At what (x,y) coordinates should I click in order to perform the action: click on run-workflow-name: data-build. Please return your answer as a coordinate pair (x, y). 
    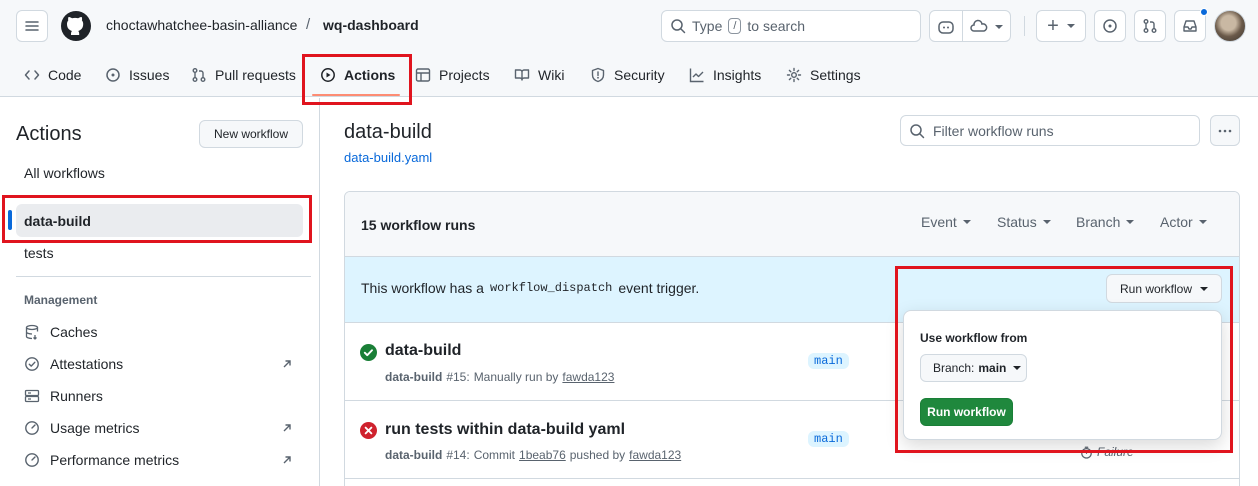
    Looking at the image, I should click on (414, 455).